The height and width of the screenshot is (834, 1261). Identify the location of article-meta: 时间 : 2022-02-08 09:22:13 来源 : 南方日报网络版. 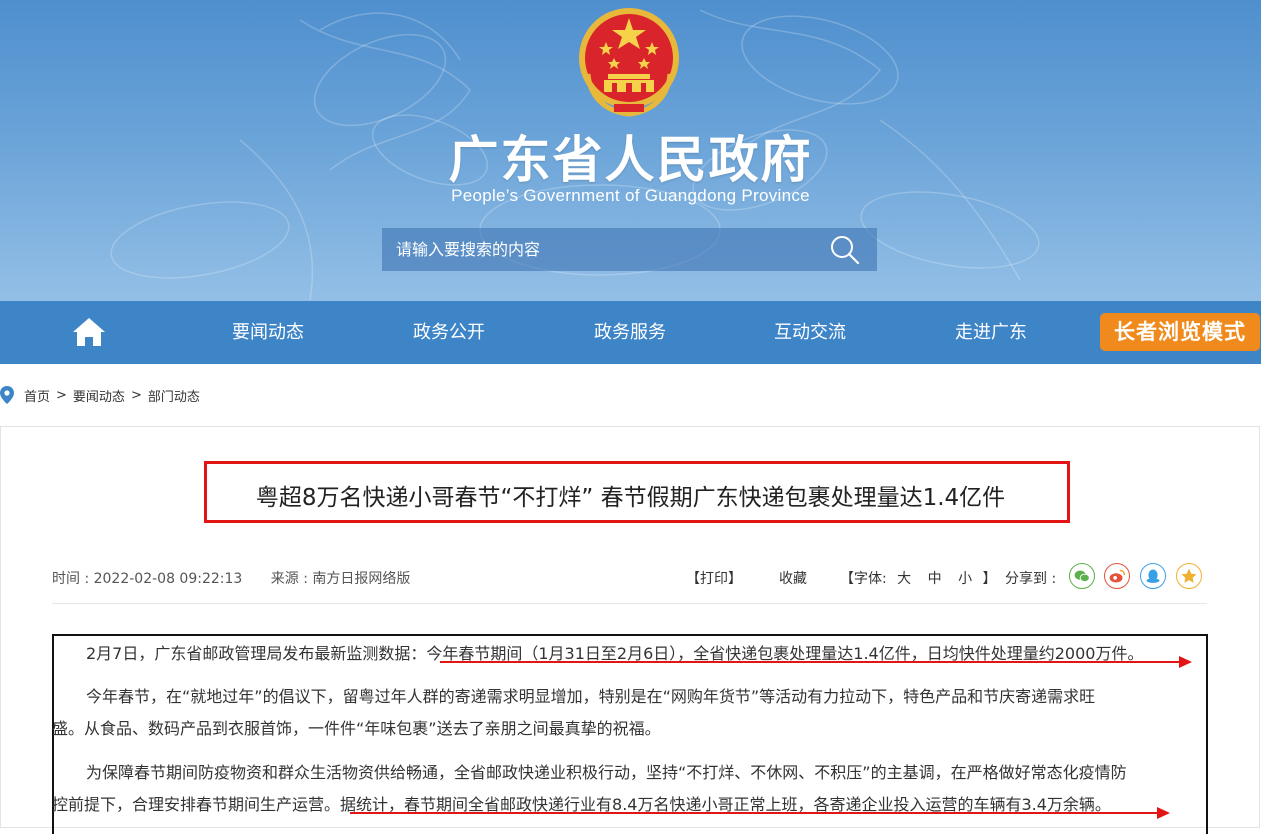
(231, 578).